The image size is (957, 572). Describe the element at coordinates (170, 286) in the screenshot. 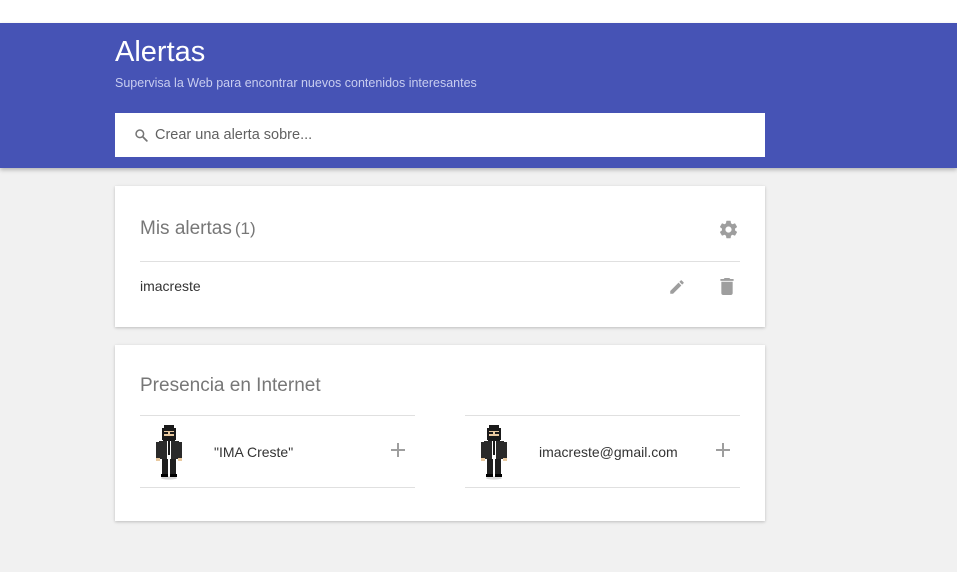

I see `alert-item-label: imacreste` at that location.